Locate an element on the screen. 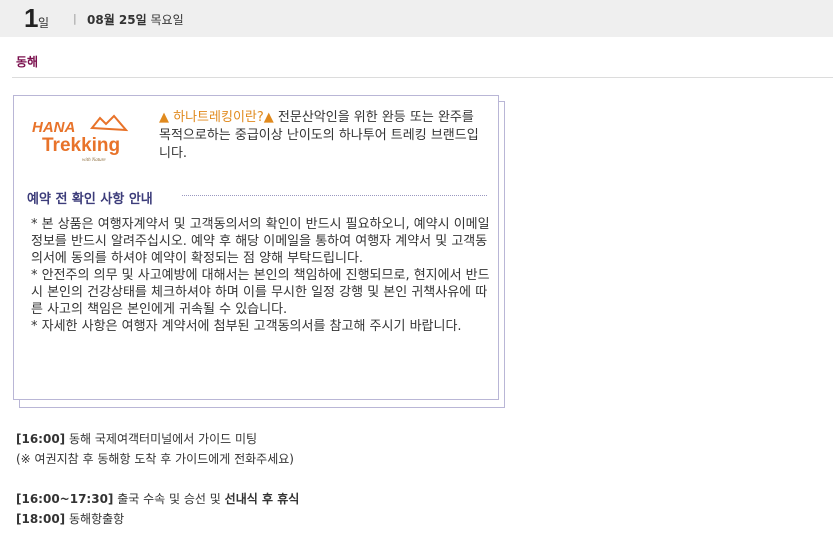  day-number: 1 is located at coordinates (31, 18).